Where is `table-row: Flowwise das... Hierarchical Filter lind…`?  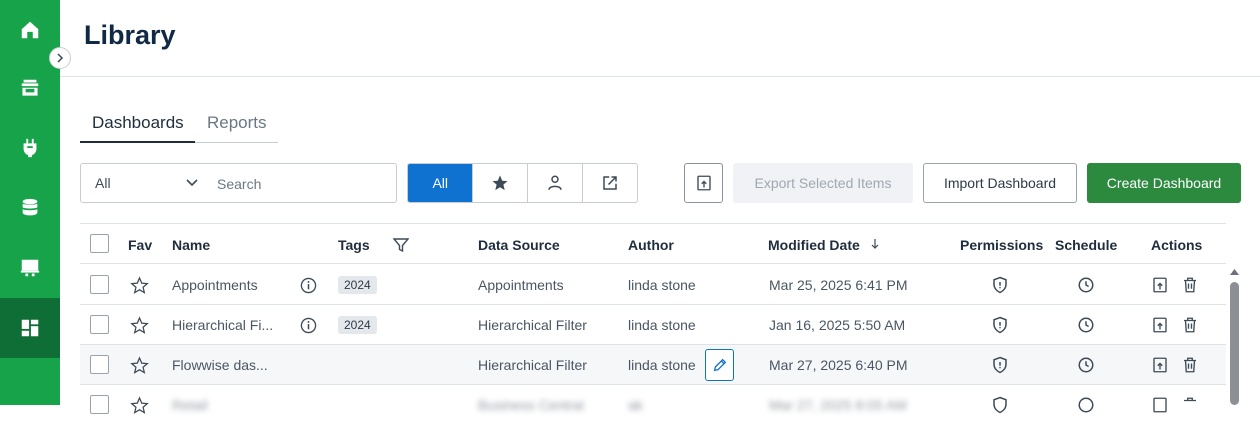 table-row: Flowwise das... Hierarchical Filter lind… is located at coordinates (653, 365).